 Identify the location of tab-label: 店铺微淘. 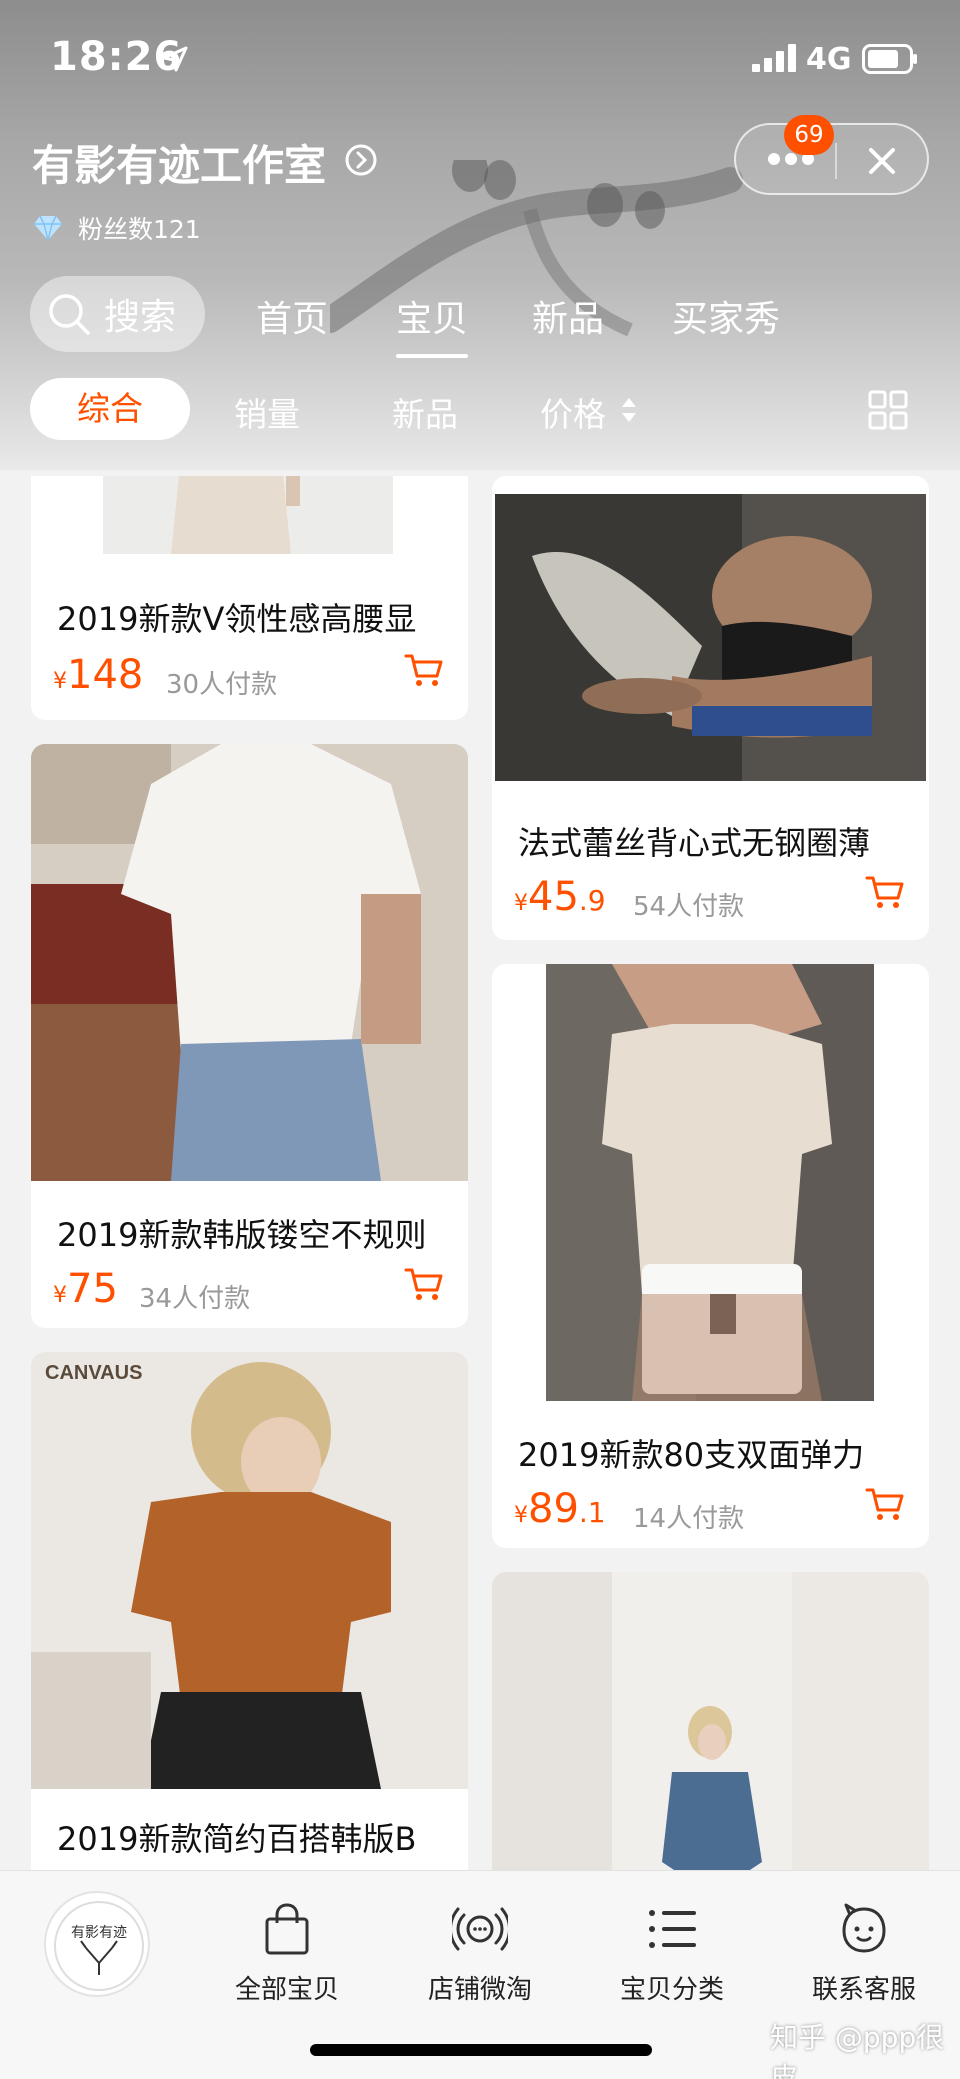
(479, 1990).